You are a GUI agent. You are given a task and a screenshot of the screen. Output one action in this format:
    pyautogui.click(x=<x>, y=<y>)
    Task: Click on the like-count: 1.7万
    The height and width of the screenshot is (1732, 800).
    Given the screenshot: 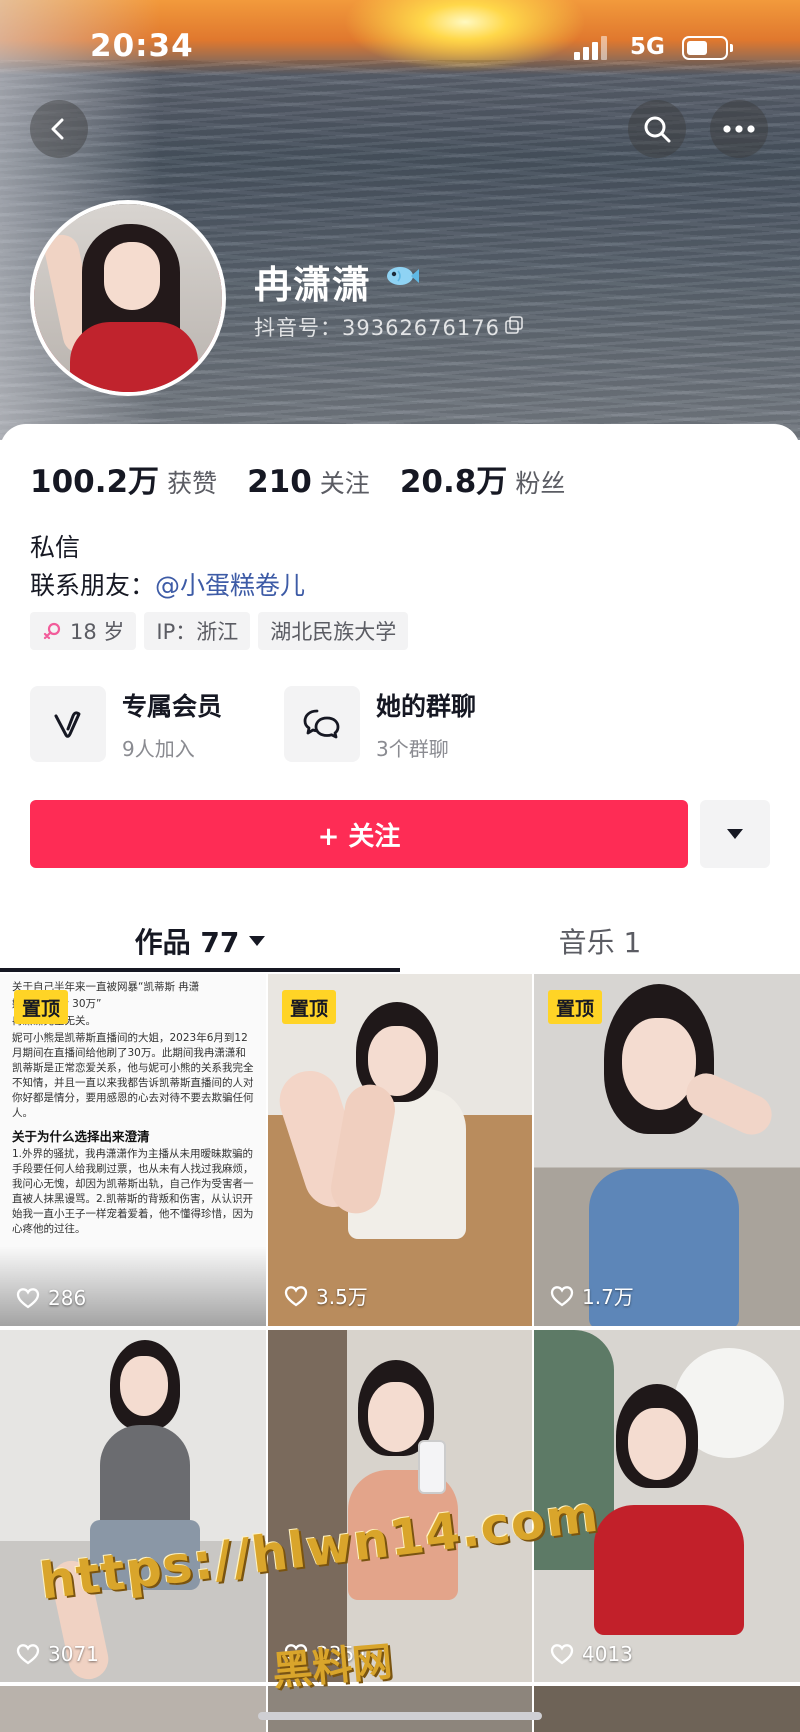 What is the action you would take?
    pyautogui.click(x=592, y=1295)
    